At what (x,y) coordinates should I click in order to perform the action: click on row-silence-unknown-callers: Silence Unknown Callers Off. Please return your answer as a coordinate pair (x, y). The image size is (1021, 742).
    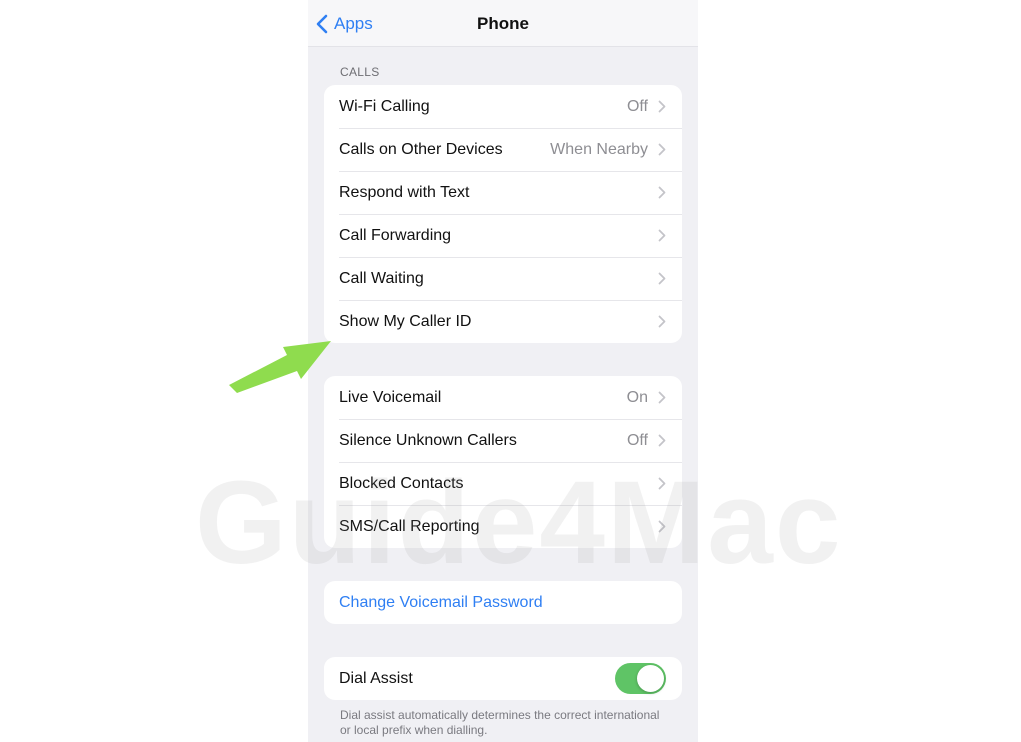
    Looking at the image, I should click on (503, 440).